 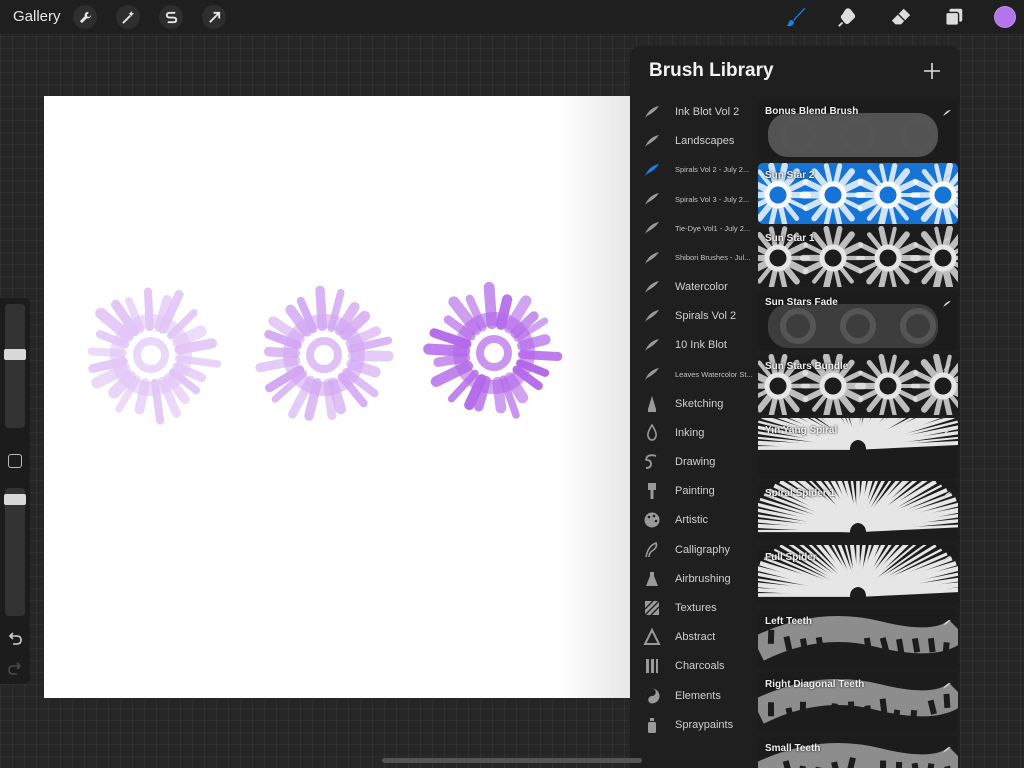 What do you see at coordinates (85, 17) in the screenshot?
I see `actions-button` at bounding box center [85, 17].